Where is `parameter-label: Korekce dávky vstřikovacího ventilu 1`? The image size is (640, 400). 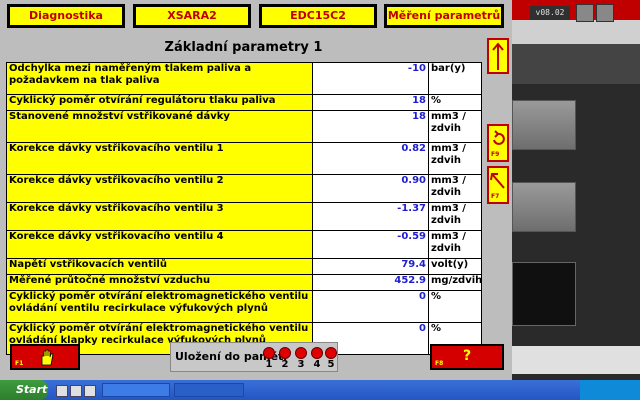
parameter-label: Korekce dávky vstřikovacího ventilu 1 is located at coordinates (159, 158).